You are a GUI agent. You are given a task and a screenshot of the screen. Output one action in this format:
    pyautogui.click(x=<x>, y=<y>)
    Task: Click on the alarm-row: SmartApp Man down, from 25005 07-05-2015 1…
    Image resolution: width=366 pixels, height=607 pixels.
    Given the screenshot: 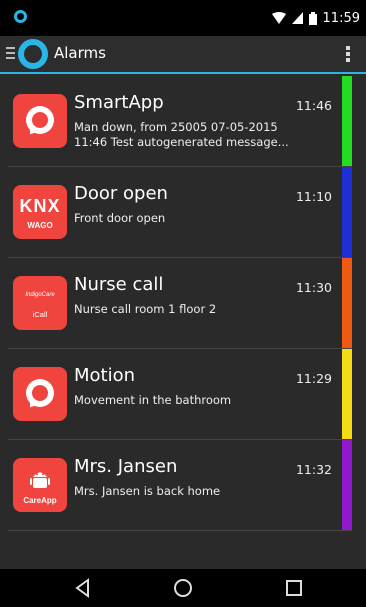 What is the action you would take?
    pyautogui.click(x=180, y=121)
    